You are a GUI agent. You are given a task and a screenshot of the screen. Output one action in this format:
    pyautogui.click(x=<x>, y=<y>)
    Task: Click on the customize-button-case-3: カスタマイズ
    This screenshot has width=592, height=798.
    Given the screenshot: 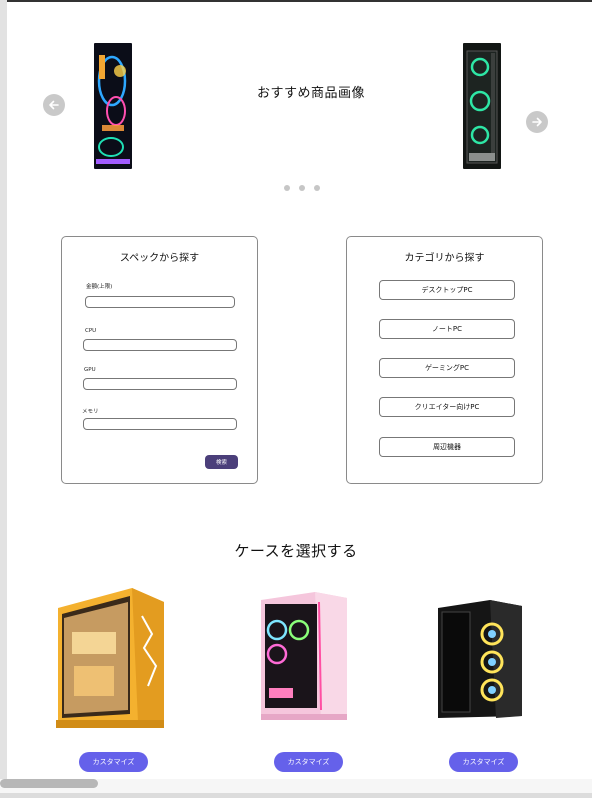 What is the action you would take?
    pyautogui.click(x=483, y=762)
    